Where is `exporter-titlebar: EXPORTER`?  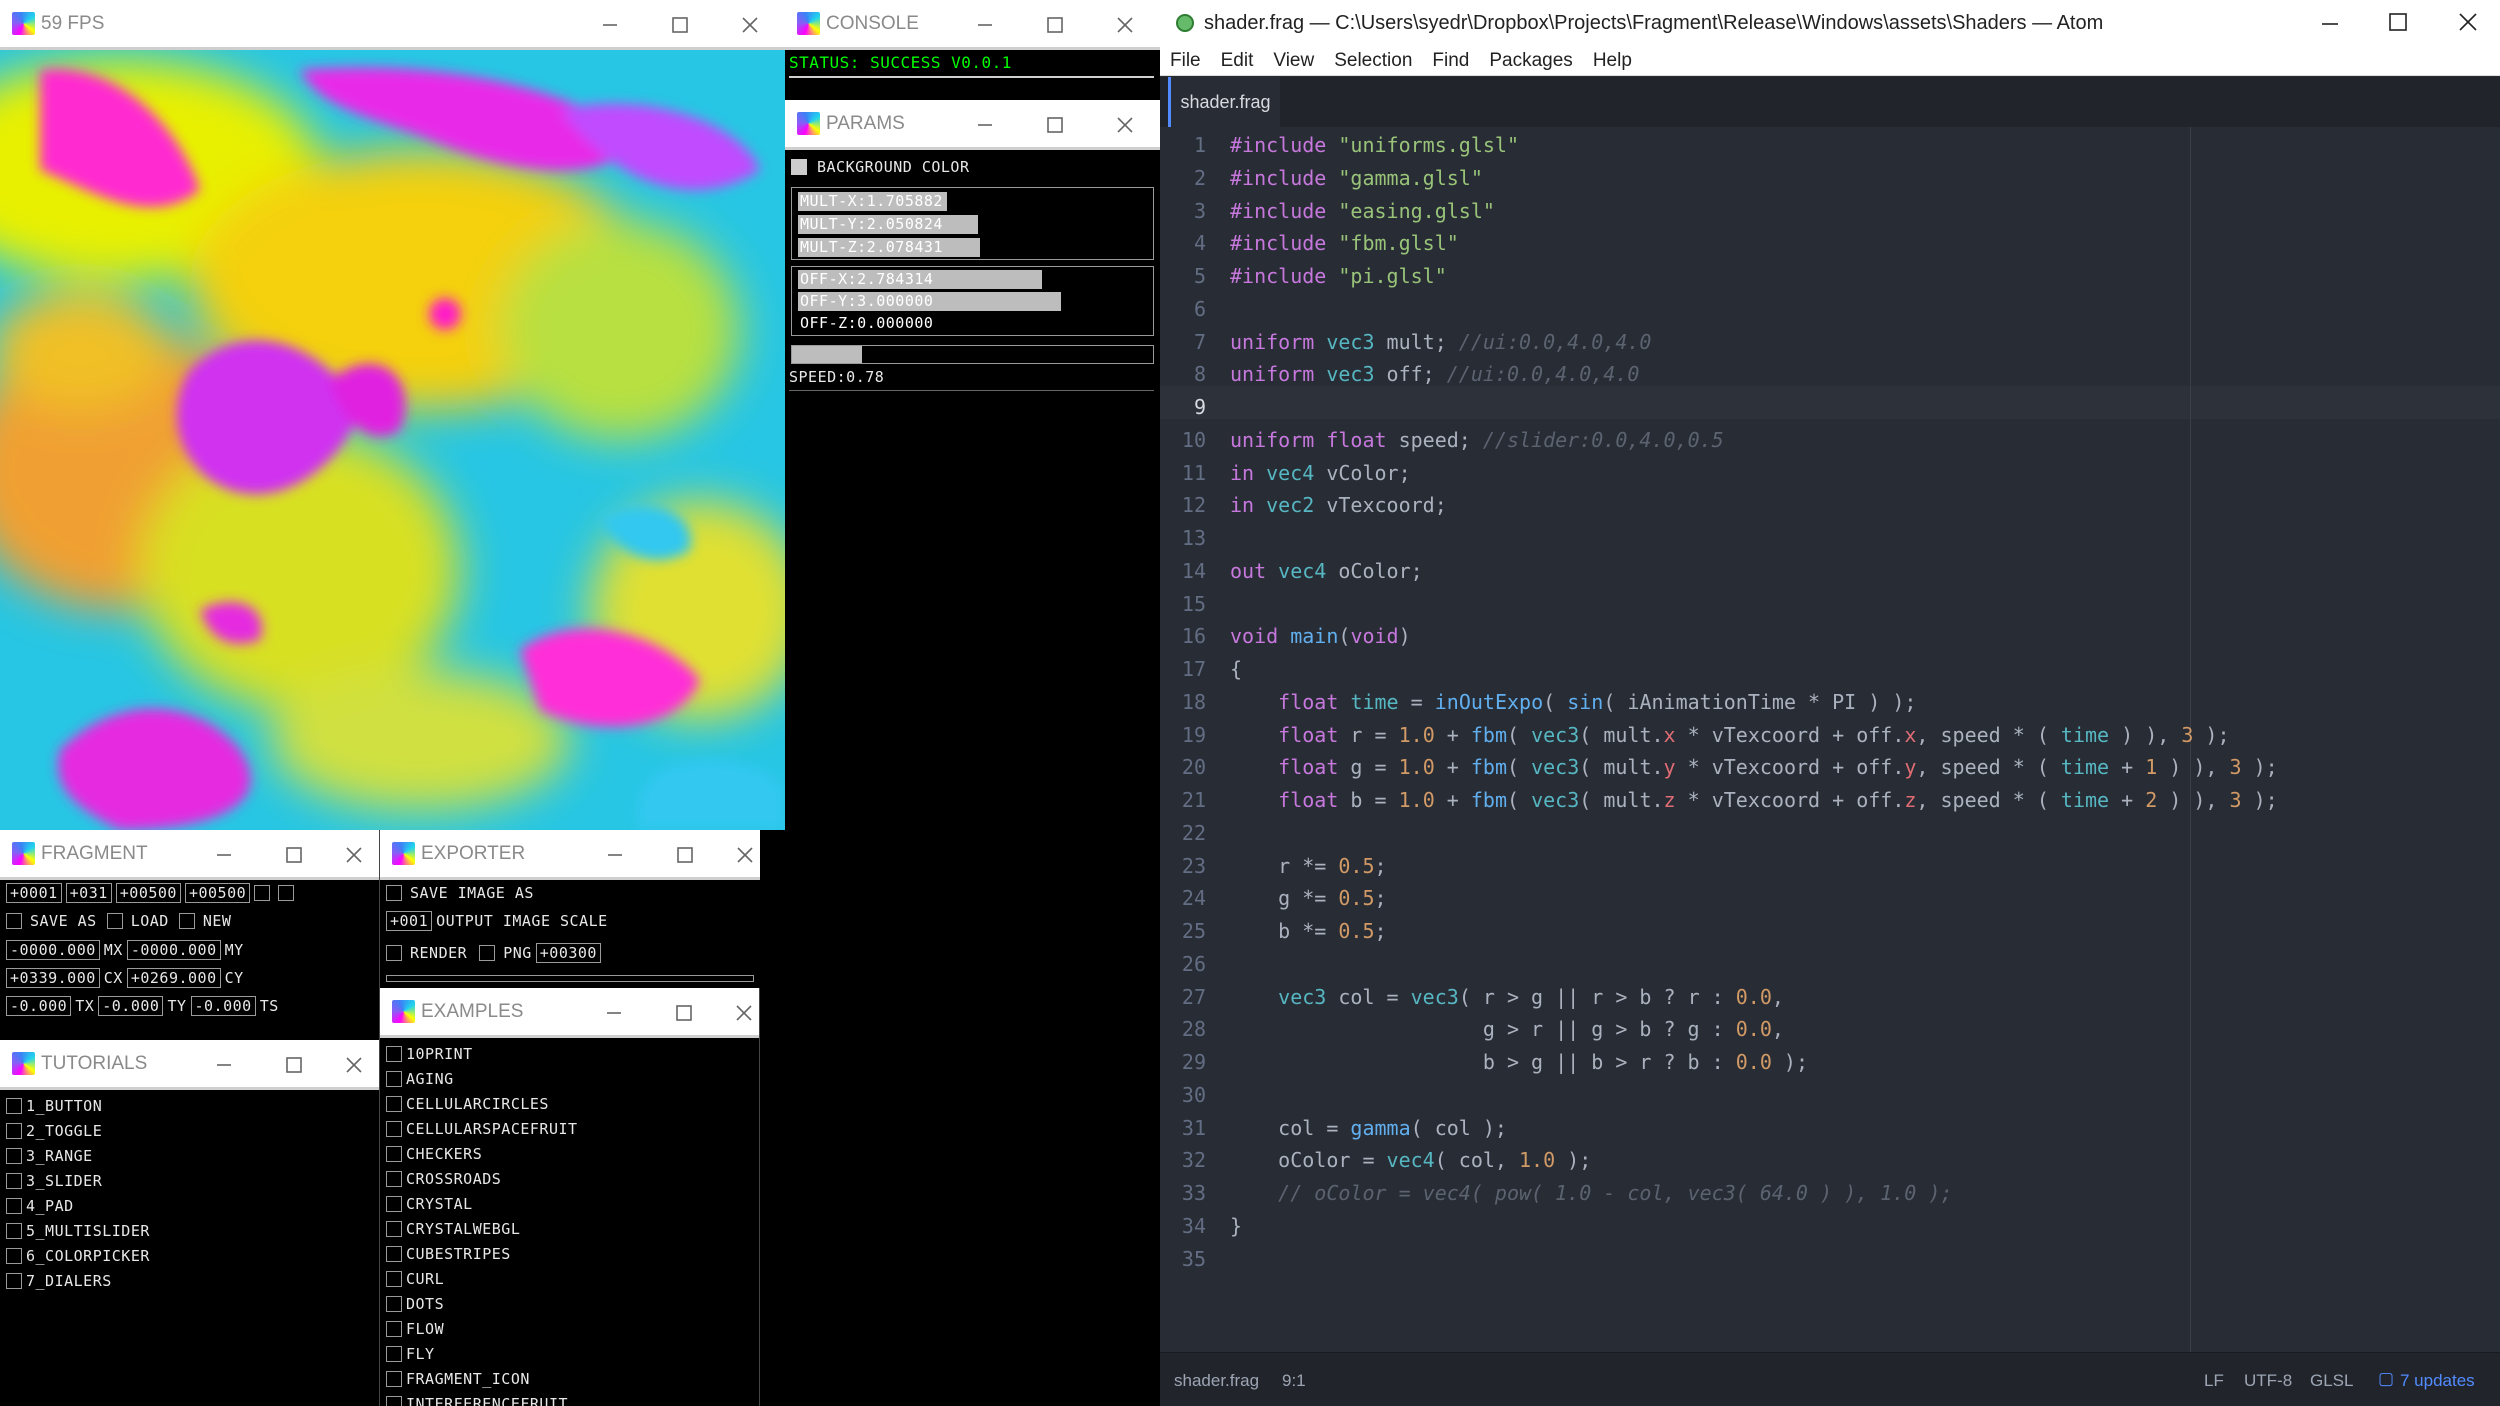 exporter-titlebar: EXPORTER is located at coordinates (570, 855).